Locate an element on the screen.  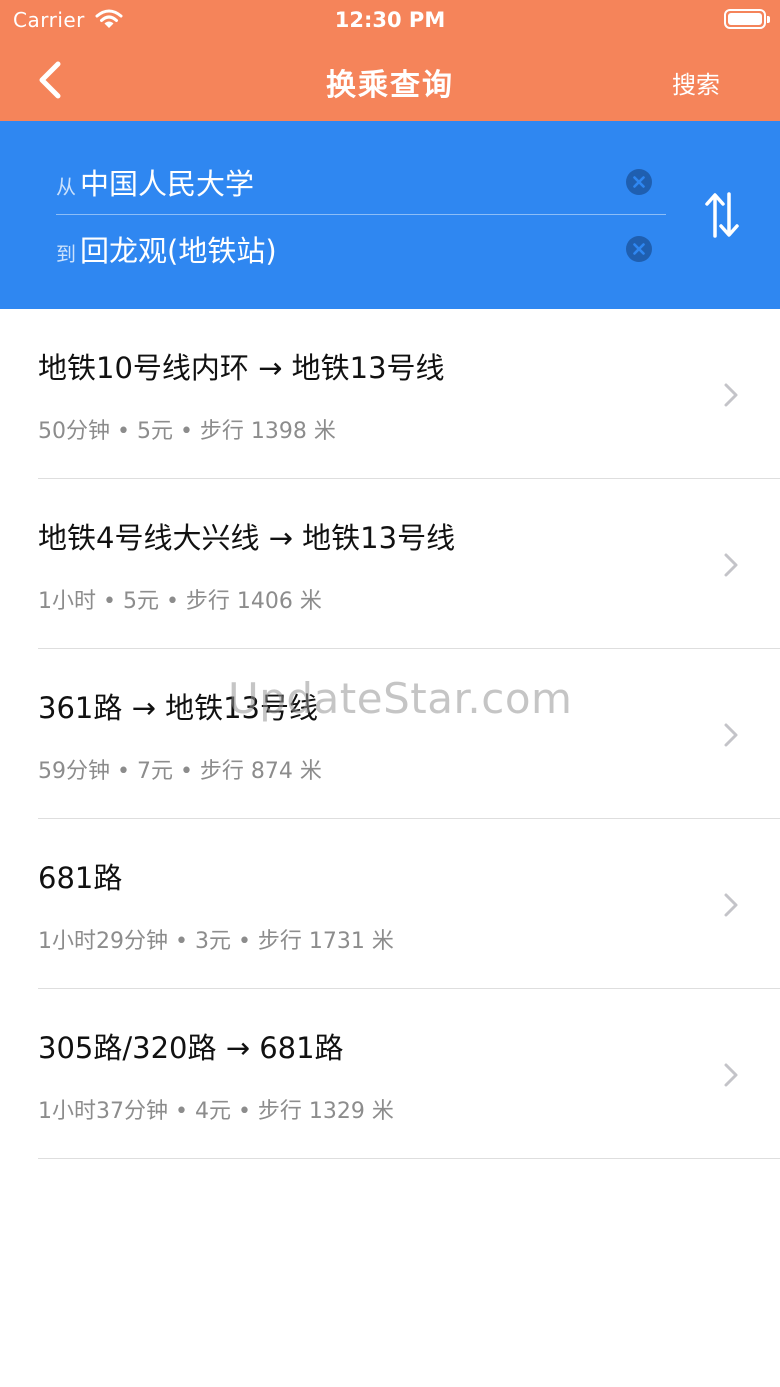
route-detail: 59分钟 • 7元 • 步行 874 米 is located at coordinates (180, 771).